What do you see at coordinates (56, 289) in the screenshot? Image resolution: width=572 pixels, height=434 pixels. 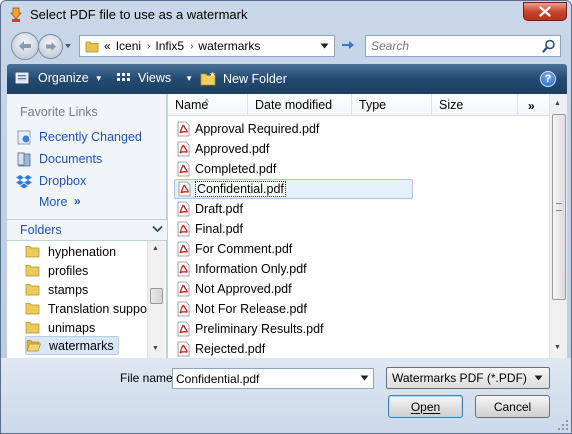 I see `tree-item-stamps: stamps` at bounding box center [56, 289].